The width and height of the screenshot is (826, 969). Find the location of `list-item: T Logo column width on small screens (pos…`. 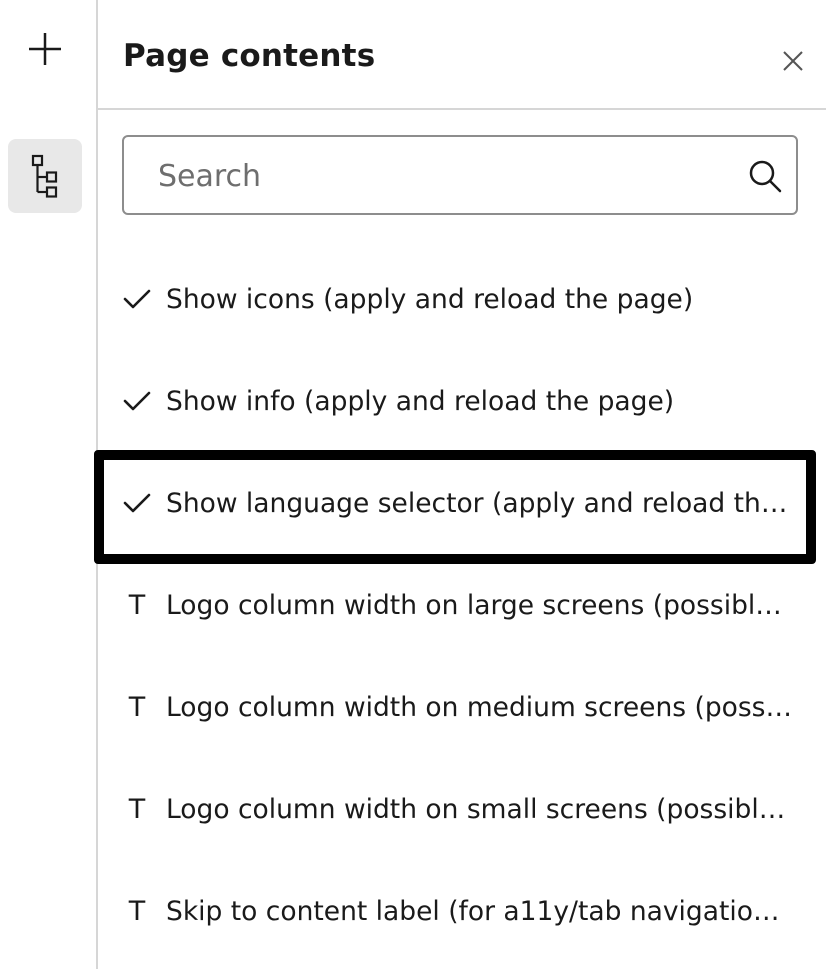

list-item: T Logo column width on small screens (pos… is located at coordinates (462, 811).